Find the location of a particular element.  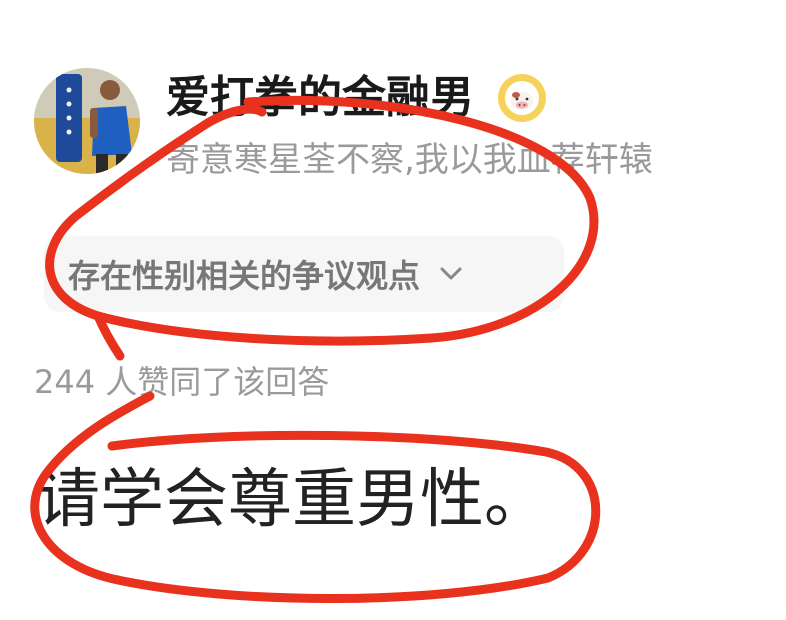

controversy-notice: 存在性别相关的争议观点 is located at coordinates (304, 274).